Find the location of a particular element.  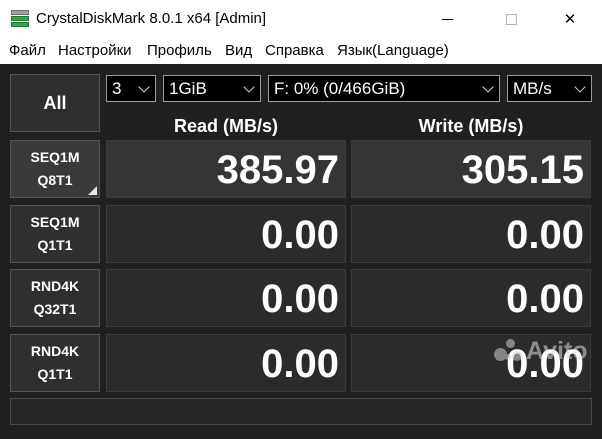

menu-view: Вид is located at coordinates (238, 50).